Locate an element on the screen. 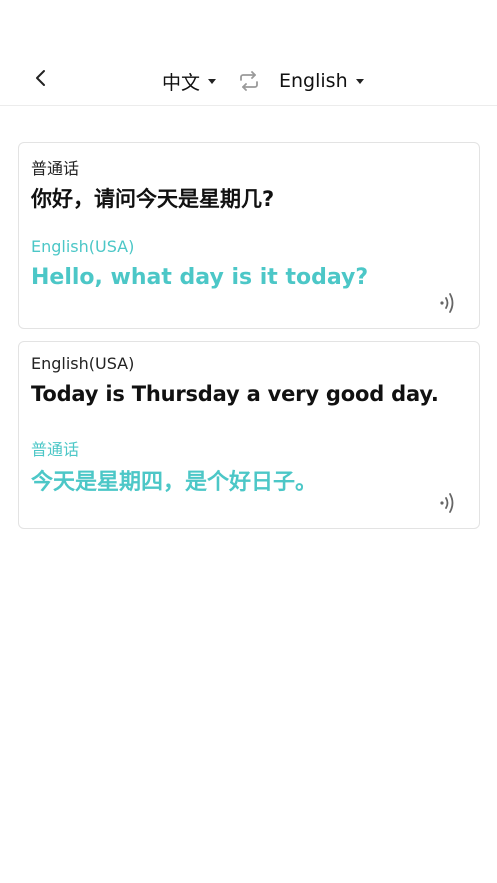  source-language-tag: English(USA) is located at coordinates (83, 363).